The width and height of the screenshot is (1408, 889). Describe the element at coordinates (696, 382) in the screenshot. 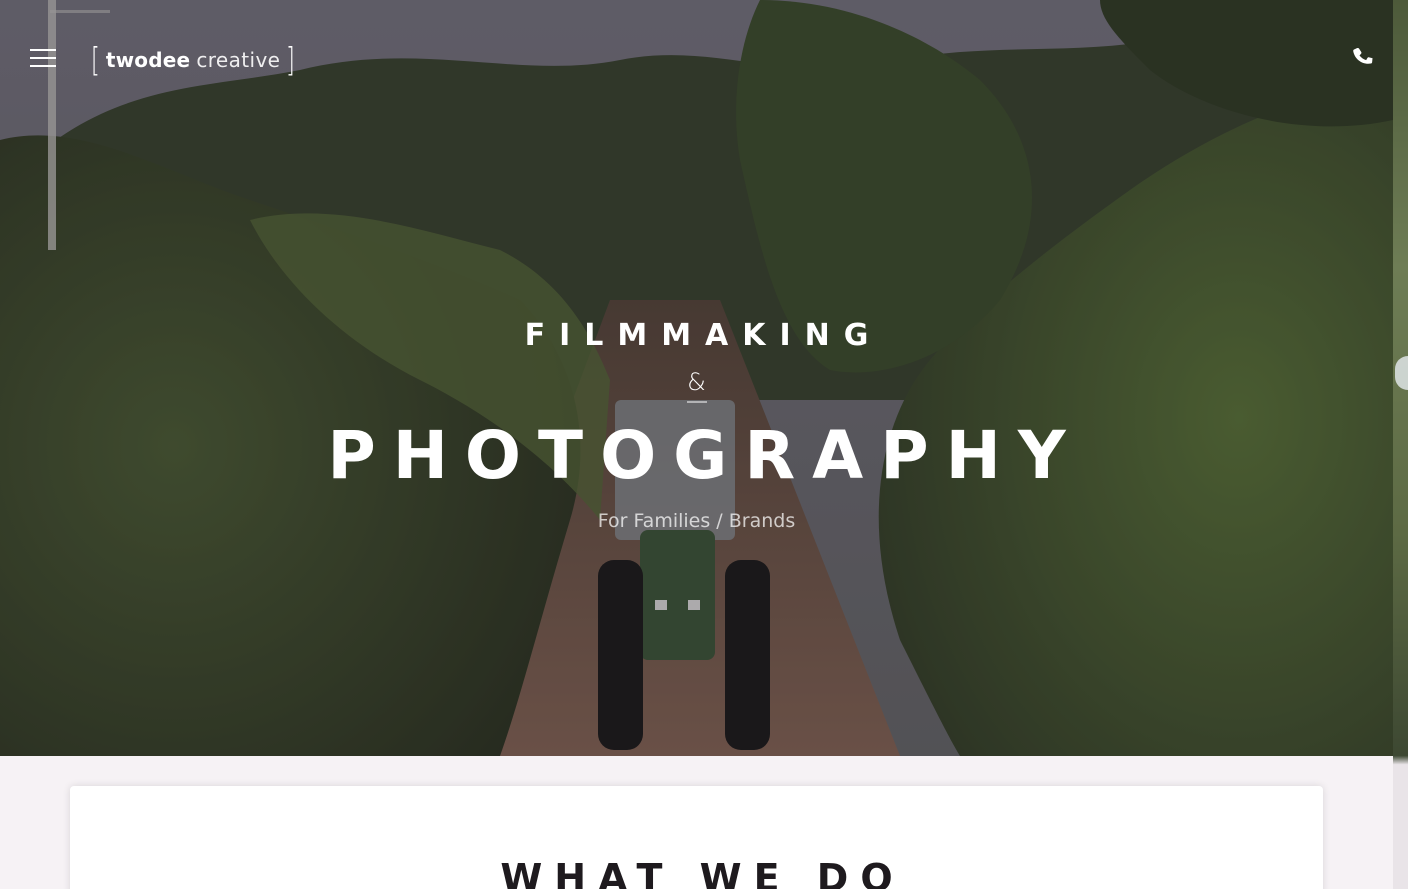

I see `hero-ampersand: &` at that location.